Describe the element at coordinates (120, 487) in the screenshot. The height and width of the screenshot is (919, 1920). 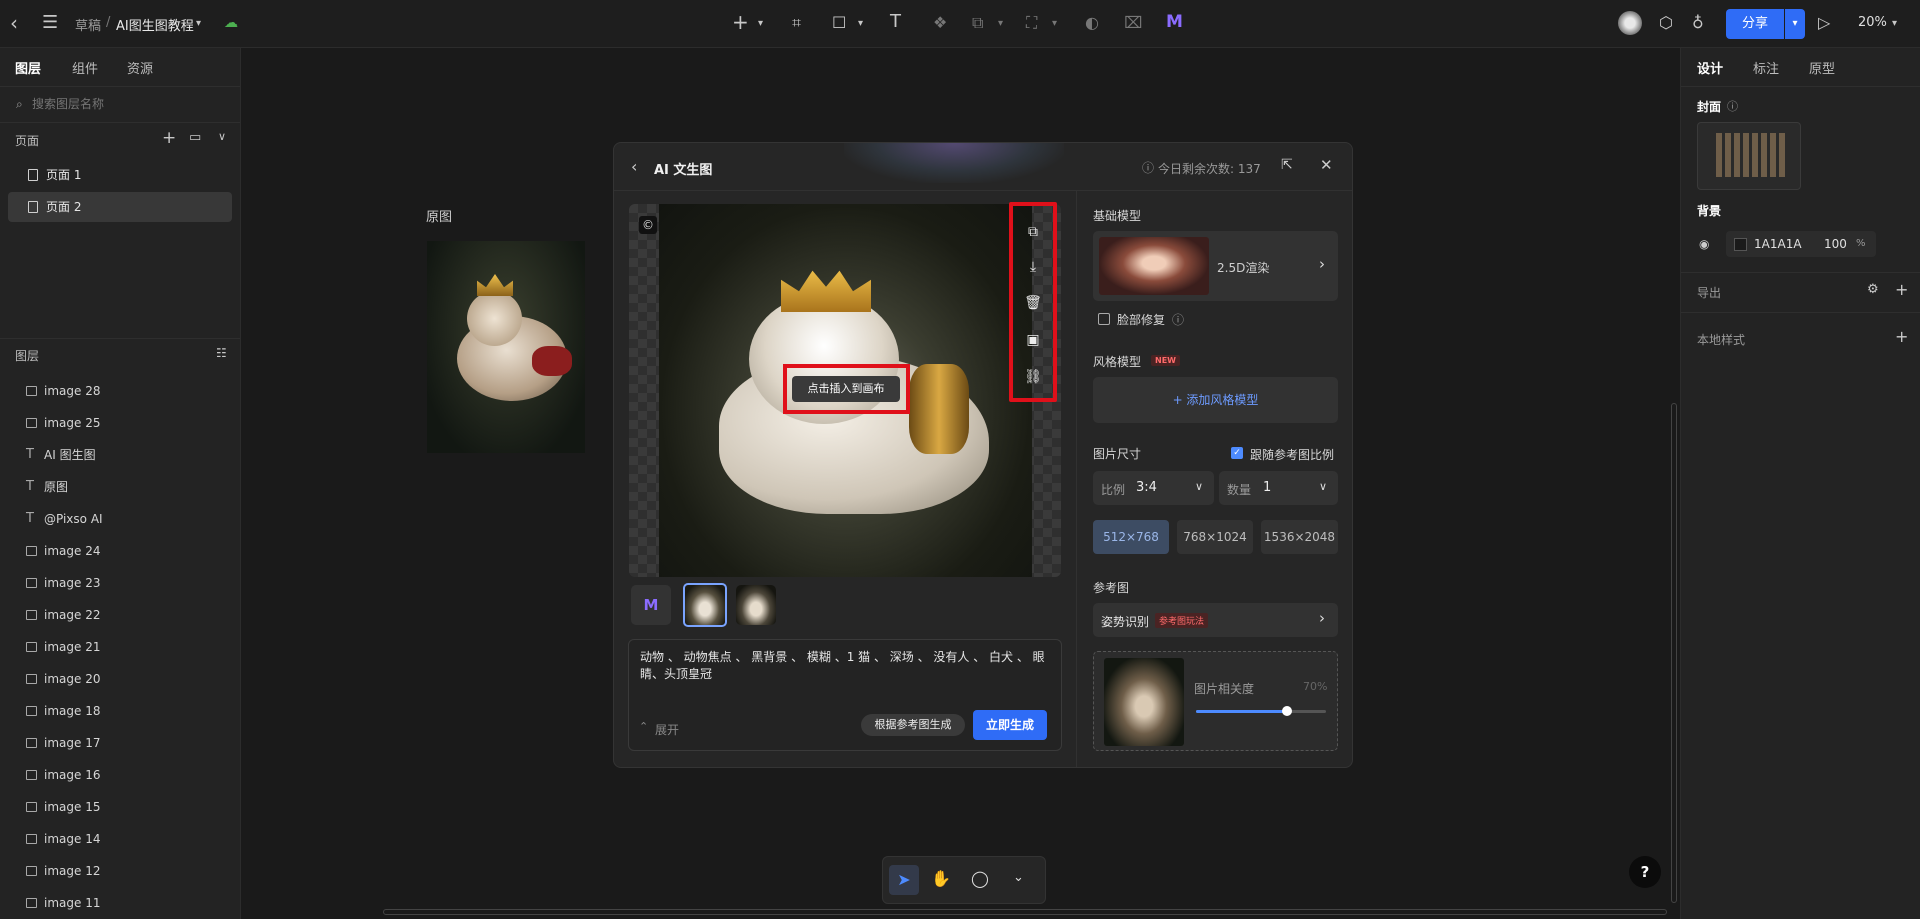
I see `layer-item: T 原图` at that location.